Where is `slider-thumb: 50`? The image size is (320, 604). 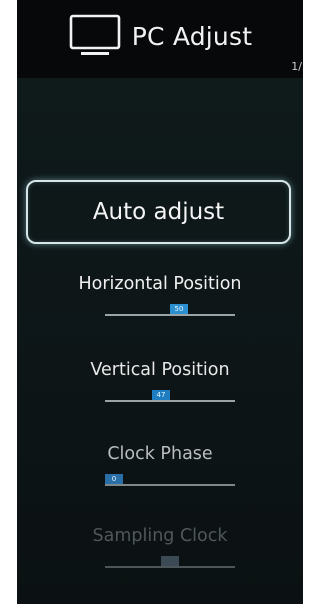
slider-thumb: 50 is located at coordinates (179, 309).